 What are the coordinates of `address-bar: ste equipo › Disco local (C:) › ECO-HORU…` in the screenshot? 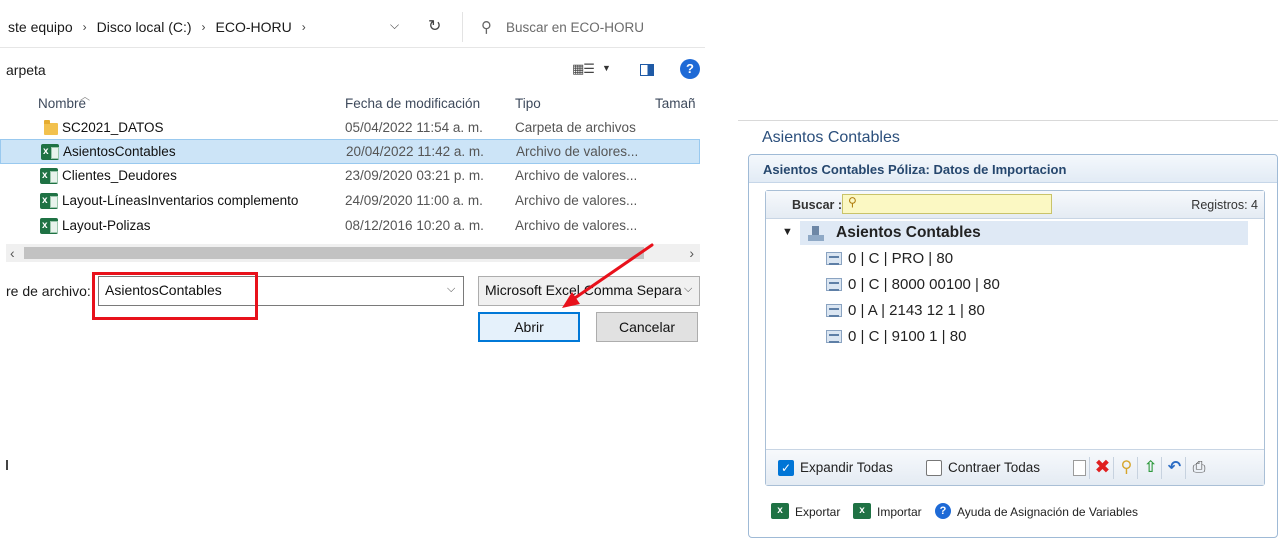 It's located at (352, 28).